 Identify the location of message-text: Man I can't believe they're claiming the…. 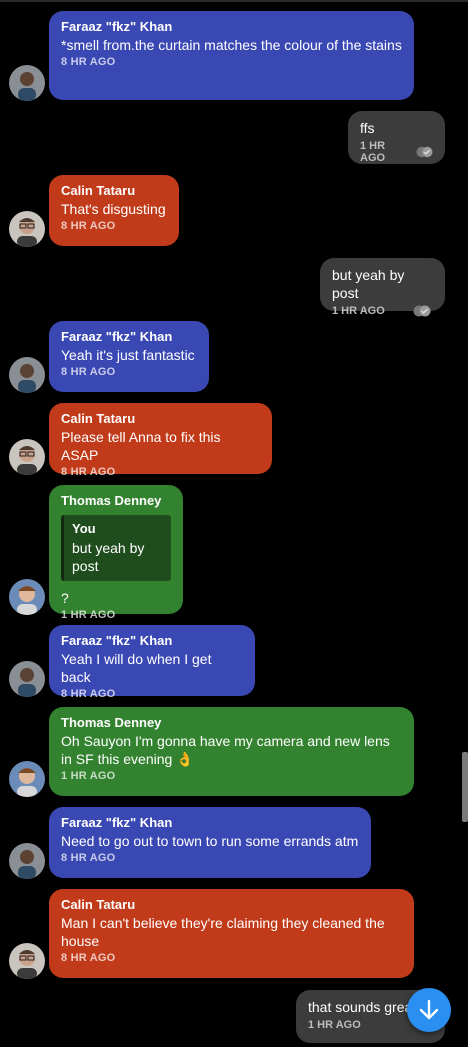
(223, 932).